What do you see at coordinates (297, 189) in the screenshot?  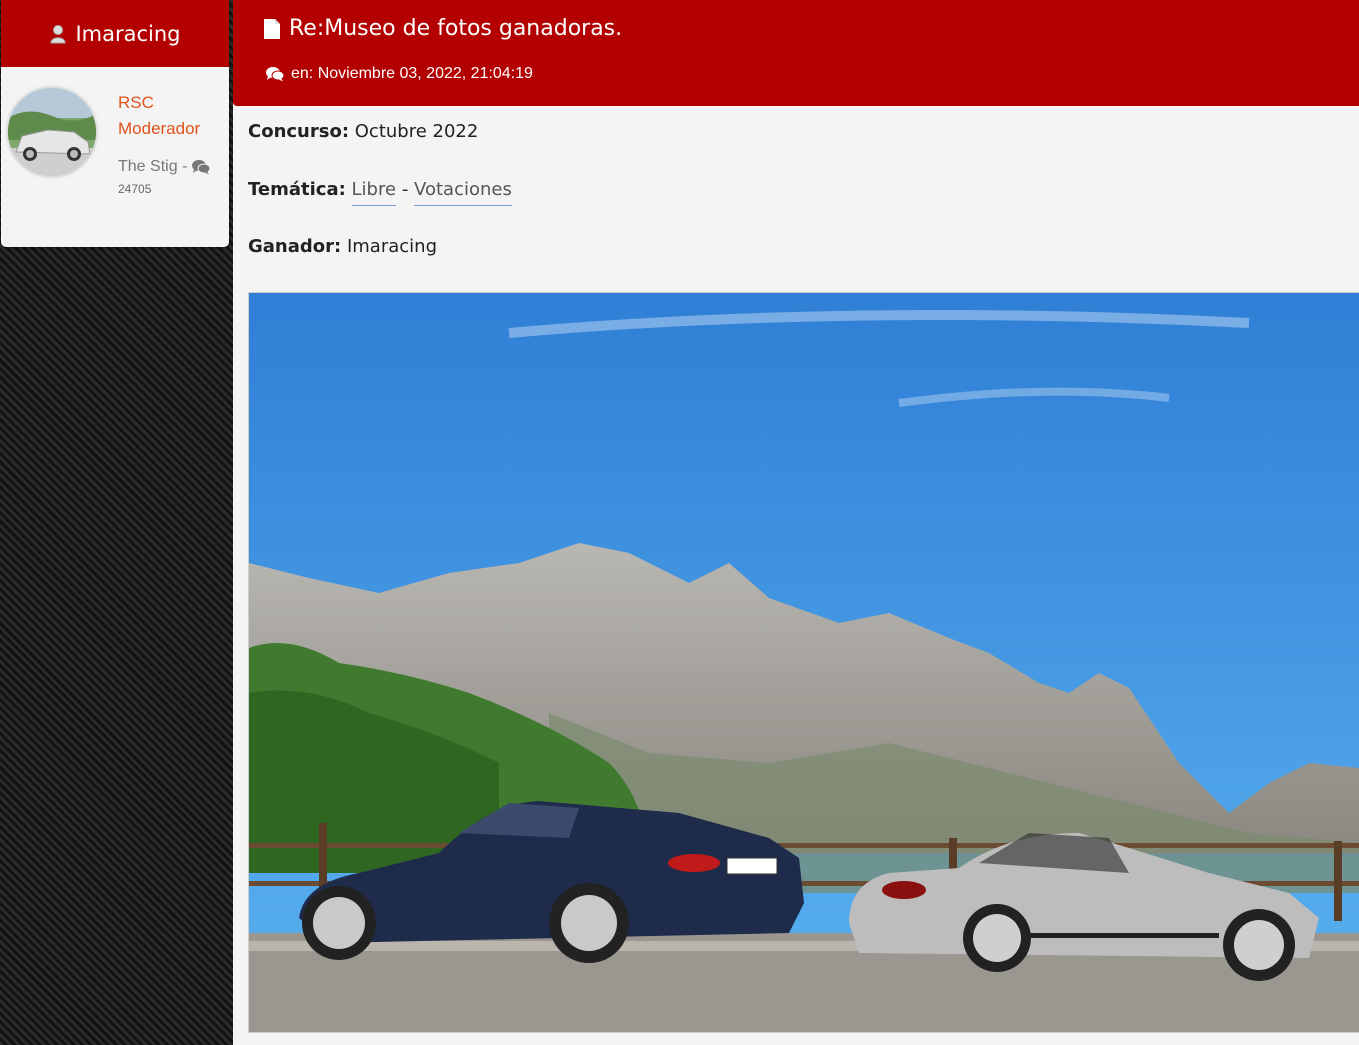 I see `tematica-label: Temática:` at bounding box center [297, 189].